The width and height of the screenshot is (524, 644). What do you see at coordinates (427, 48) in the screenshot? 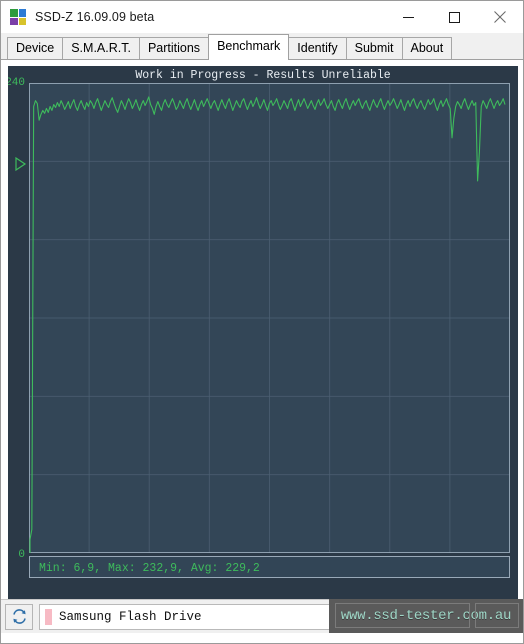
I see `tab-about: About` at bounding box center [427, 48].